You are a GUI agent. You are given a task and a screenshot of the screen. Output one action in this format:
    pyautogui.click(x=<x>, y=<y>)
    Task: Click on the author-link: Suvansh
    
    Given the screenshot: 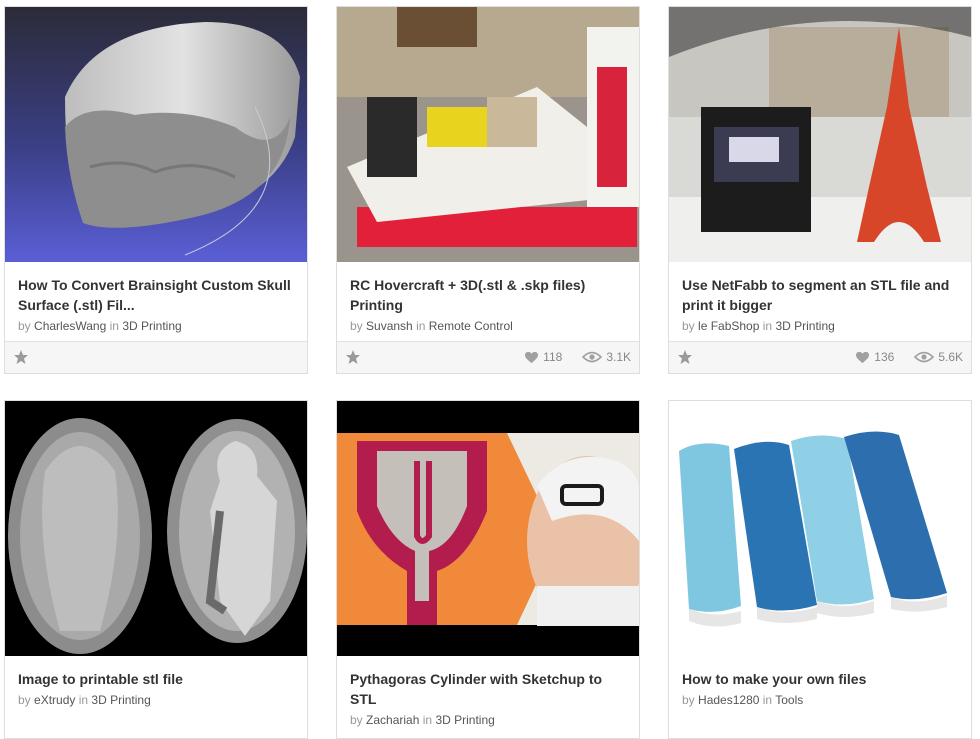 What is the action you would take?
    pyautogui.click(x=389, y=326)
    